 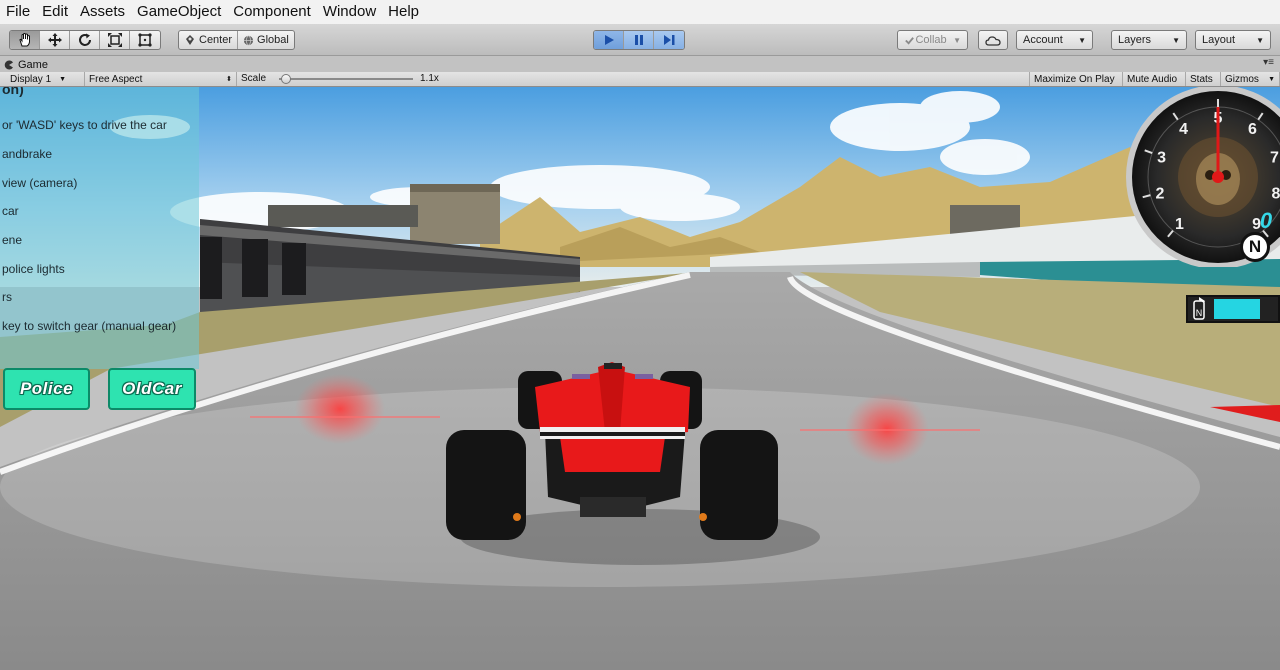 I want to click on help-line-1: or 'WASD' keys to drive the car, so click(x=84, y=125).